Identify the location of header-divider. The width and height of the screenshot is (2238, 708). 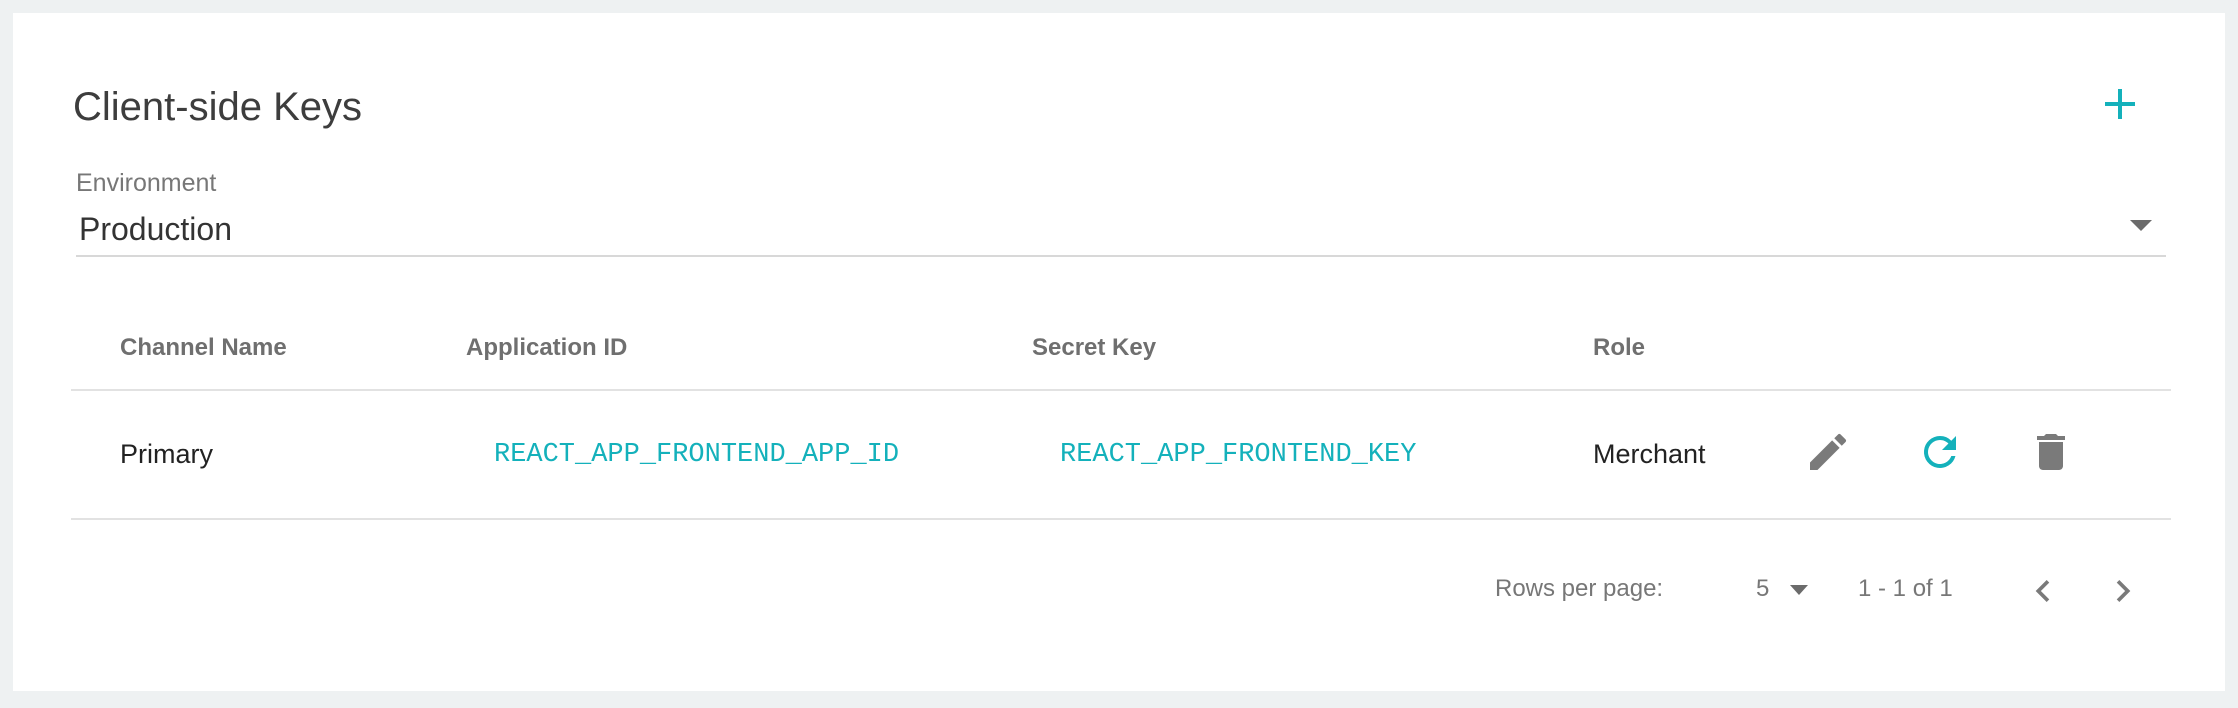
(1121, 390).